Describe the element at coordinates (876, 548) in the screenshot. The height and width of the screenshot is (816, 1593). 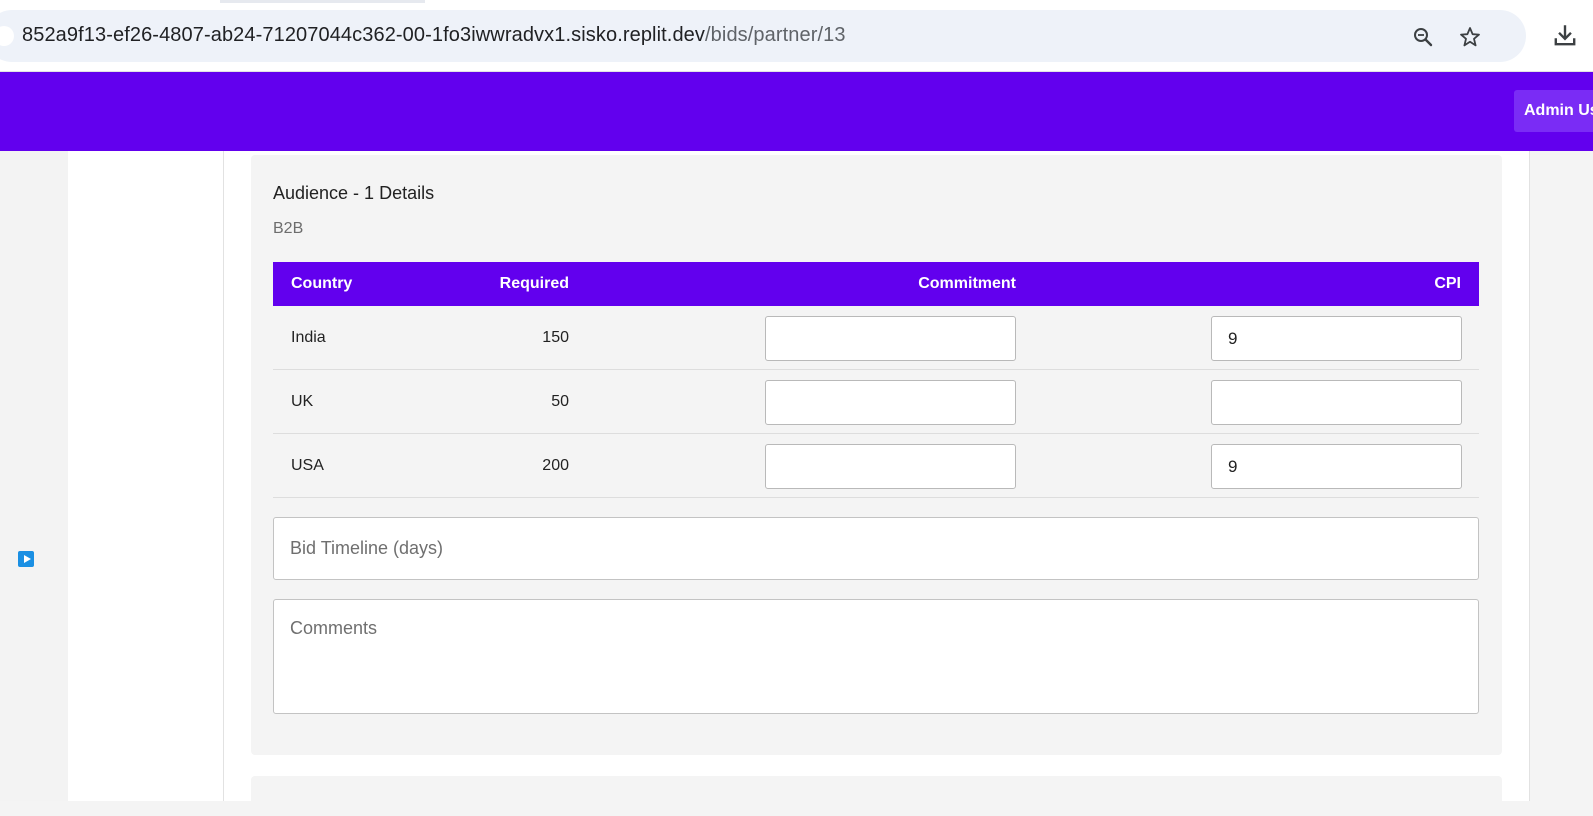
I see `bid-timeline-input` at that location.